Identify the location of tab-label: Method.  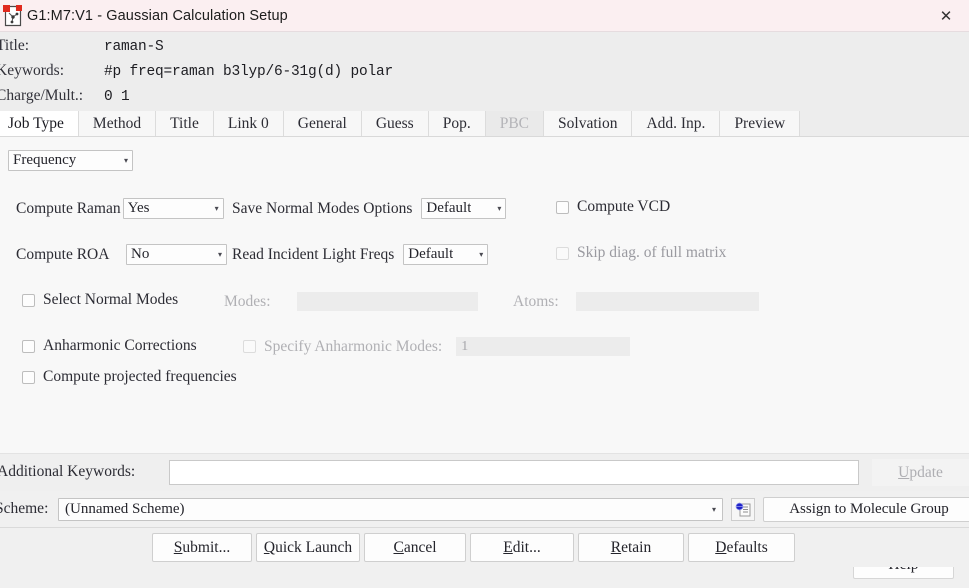
(117, 123).